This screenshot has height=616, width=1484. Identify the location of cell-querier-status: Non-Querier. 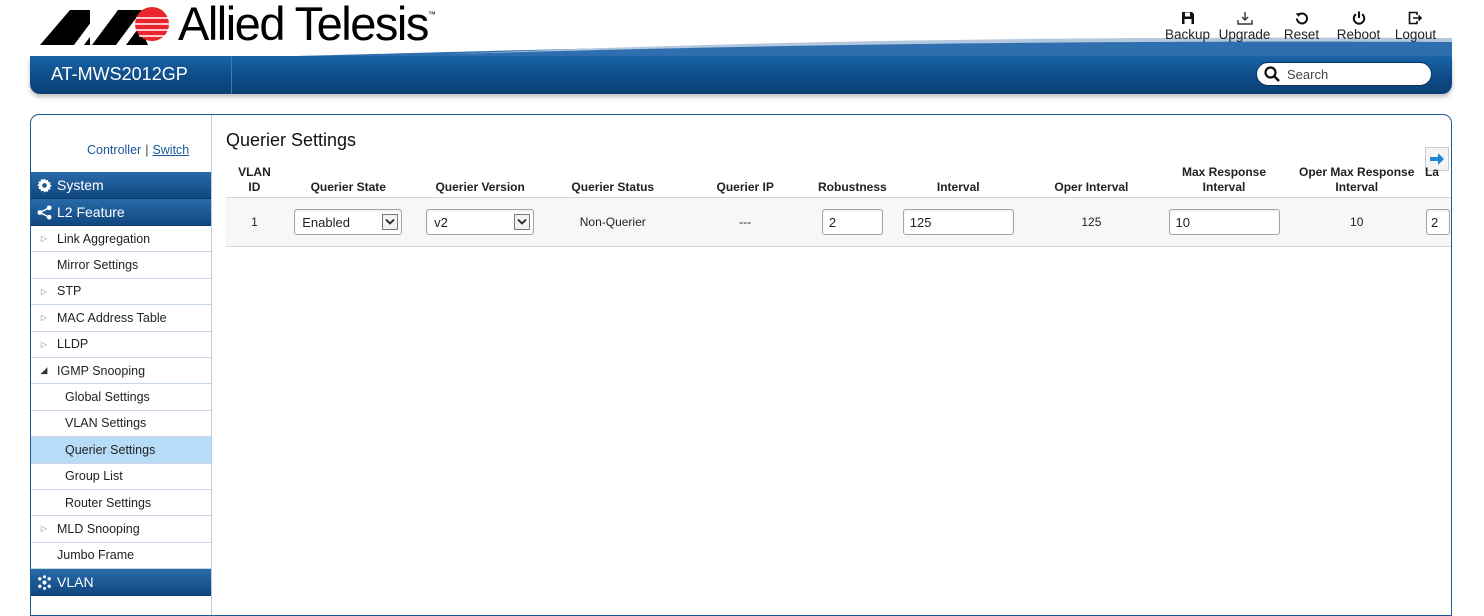
(612, 222).